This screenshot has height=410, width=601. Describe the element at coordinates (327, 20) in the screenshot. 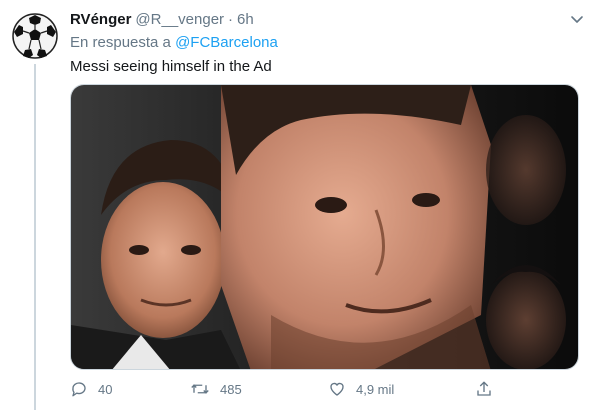

I see `tweet-header: RVénger @R__venger · 6h` at that location.